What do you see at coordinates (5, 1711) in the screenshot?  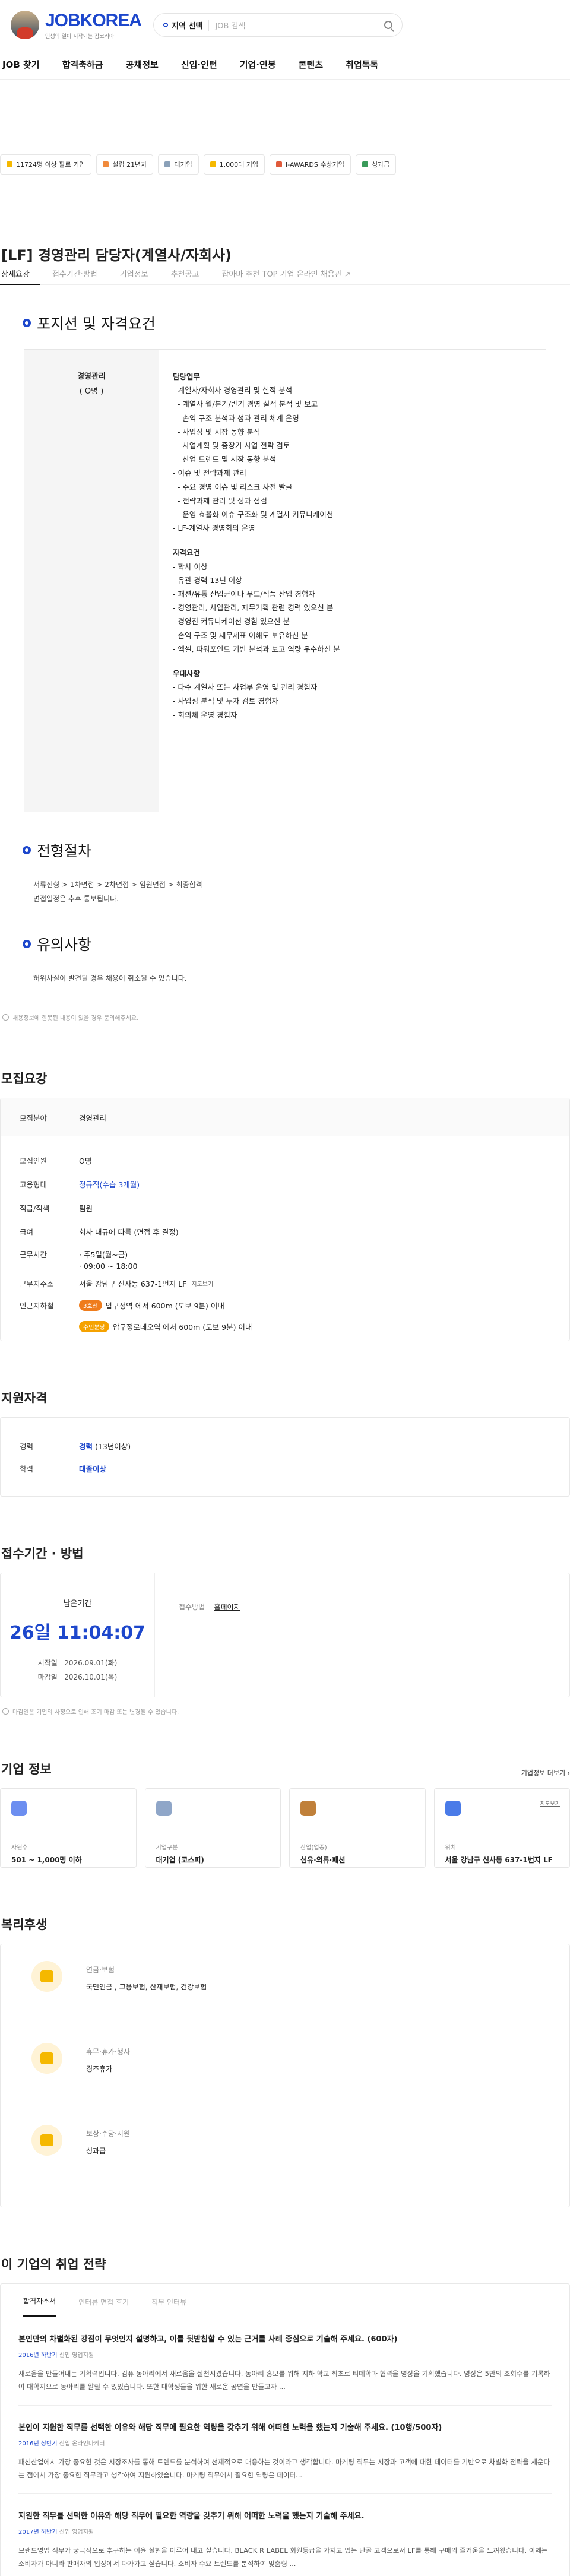 I see `info-icon` at bounding box center [5, 1711].